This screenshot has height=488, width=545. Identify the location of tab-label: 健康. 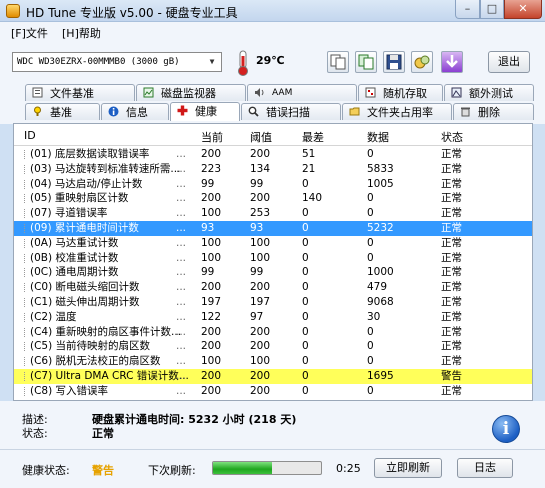
(206, 111).